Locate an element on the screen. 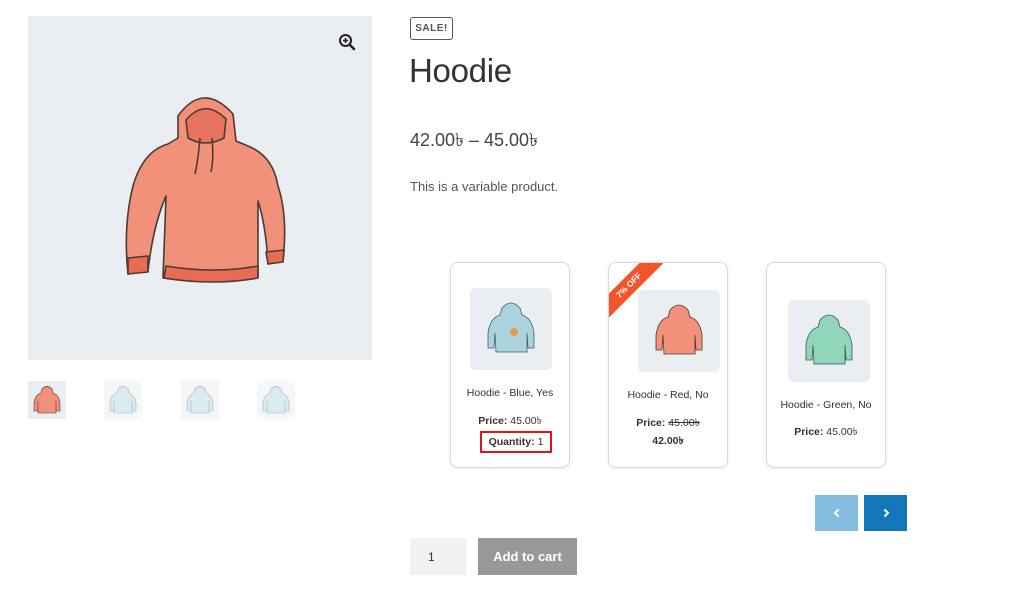  discount-ribbon-label: 7% OFF is located at coordinates (636, 291).